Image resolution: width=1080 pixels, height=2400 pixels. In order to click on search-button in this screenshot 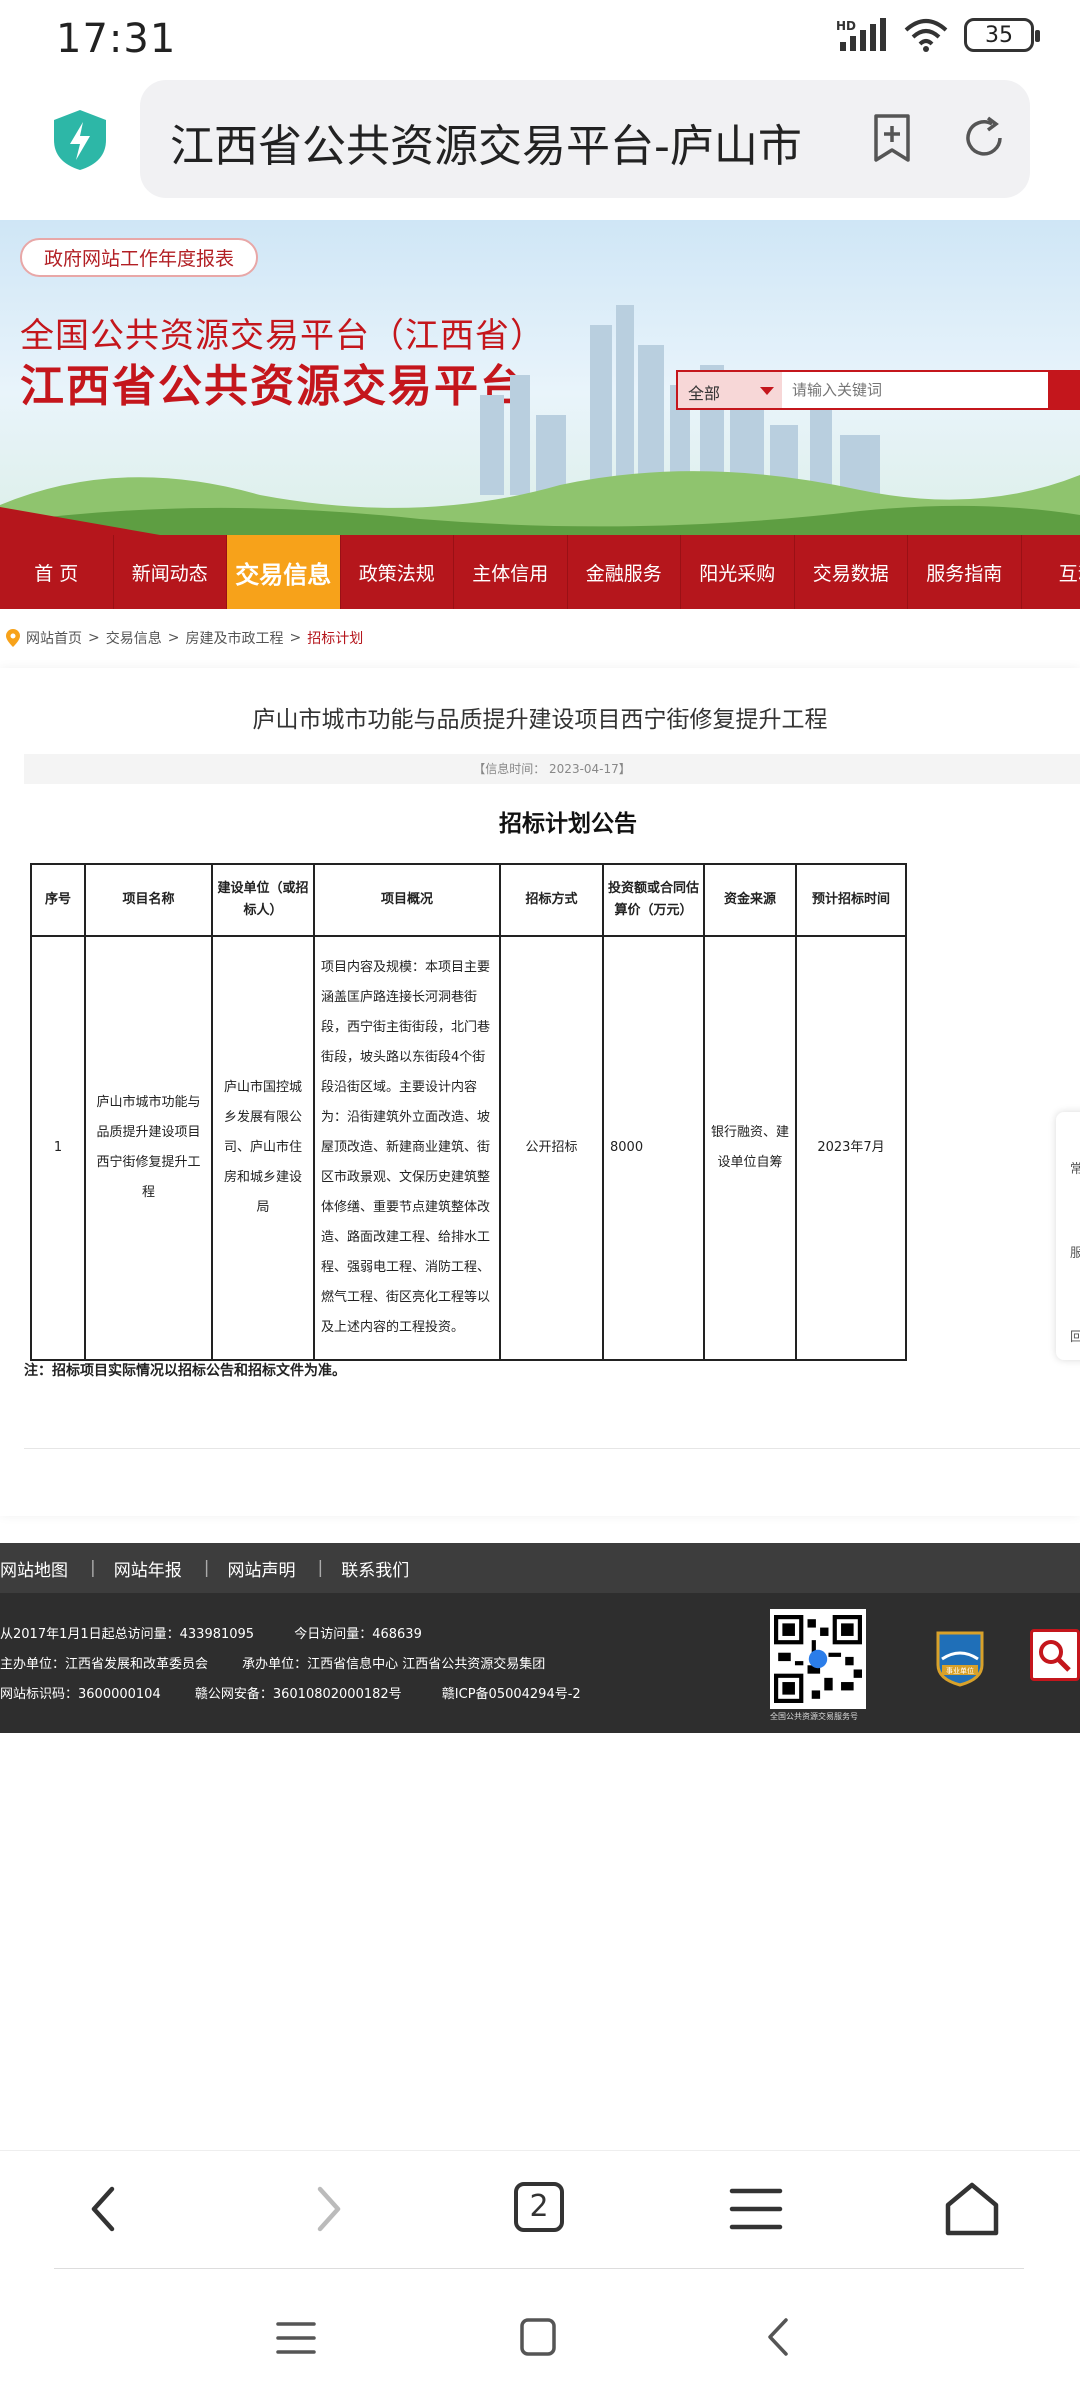, I will do `click(1063, 390)`.